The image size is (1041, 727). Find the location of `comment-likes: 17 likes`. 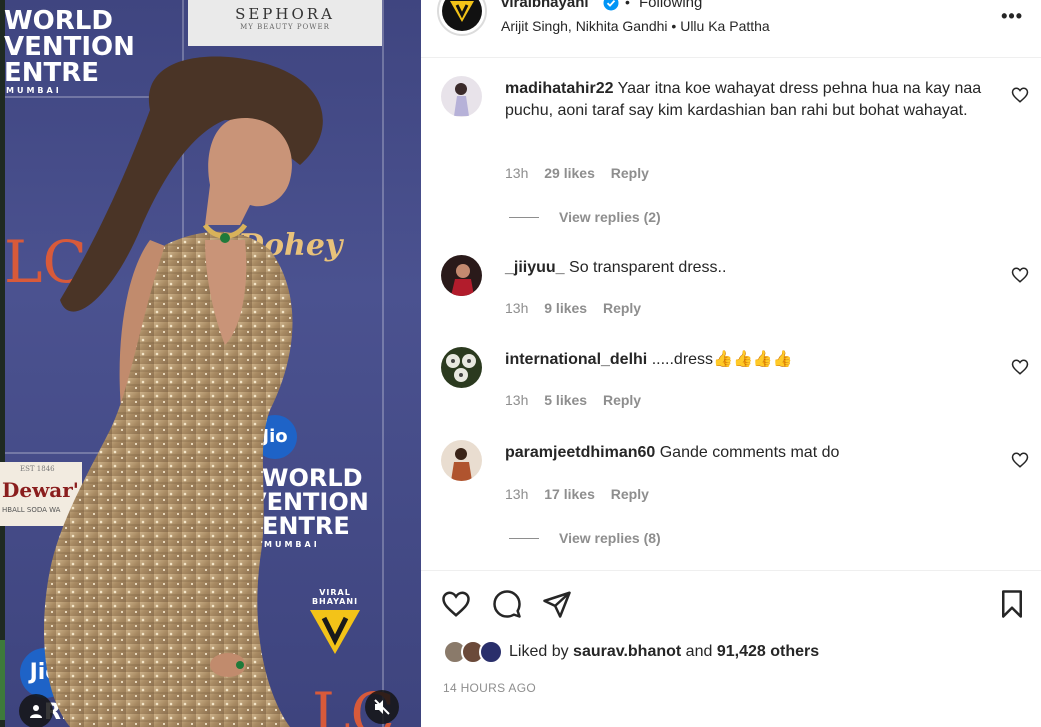

comment-likes: 17 likes is located at coordinates (569, 494).